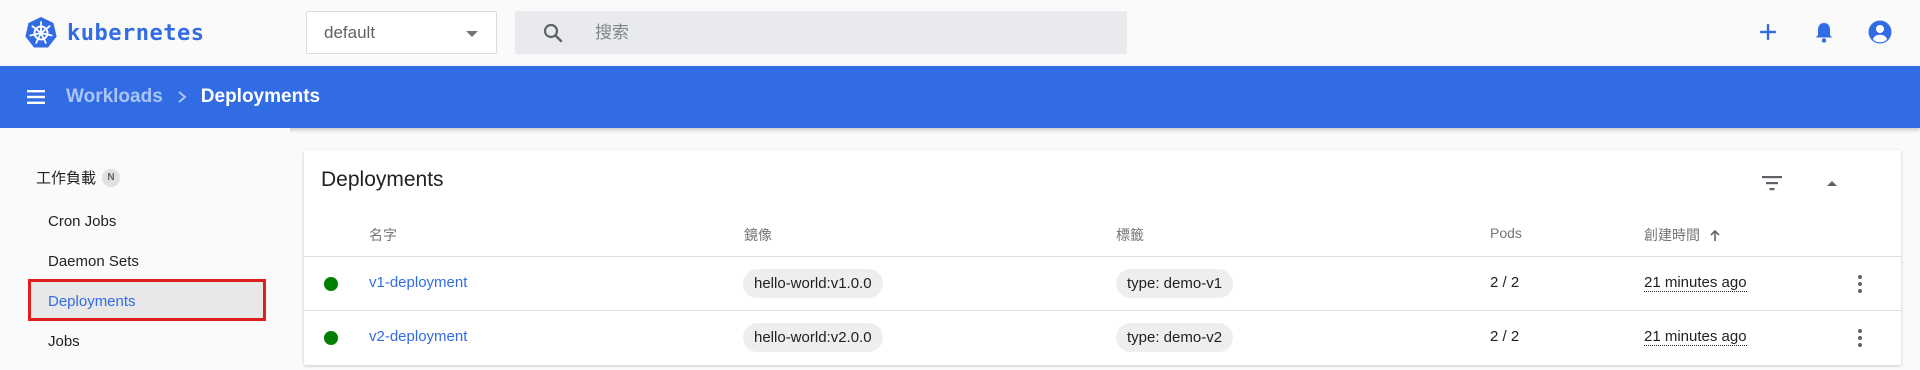  Describe the element at coordinates (147, 261) in the screenshot. I see `sidebar-item-daemon-sets: Daemon Sets` at that location.